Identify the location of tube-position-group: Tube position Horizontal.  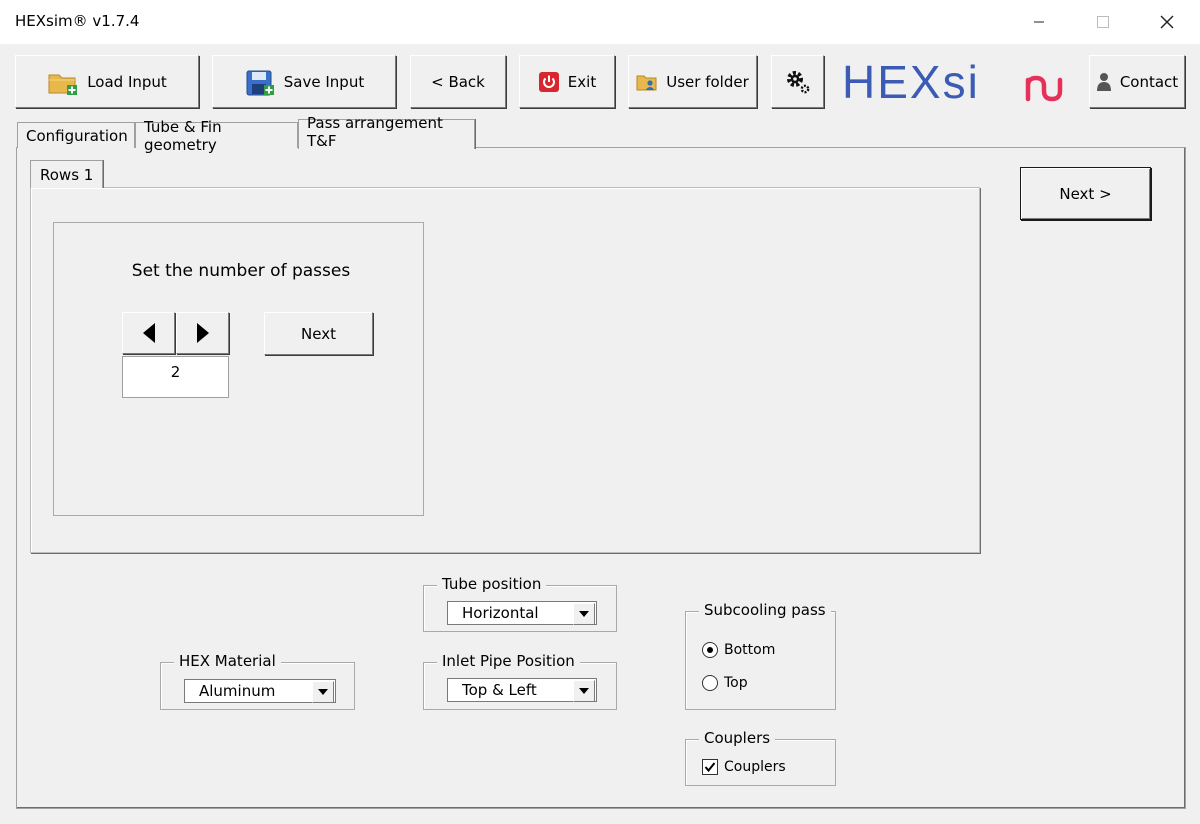
(520, 603).